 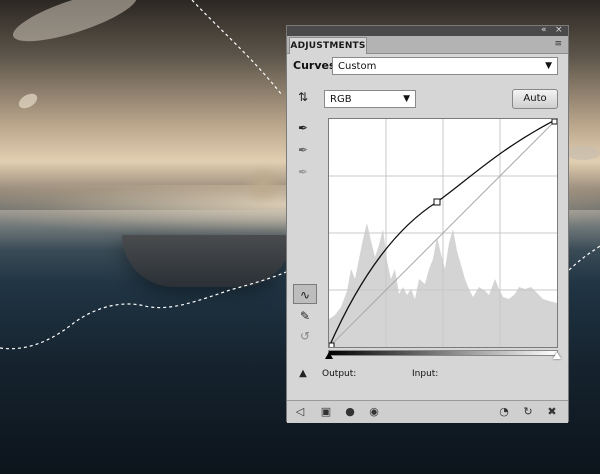 I want to click on preset-select: Custom ▼, so click(x=445, y=66).